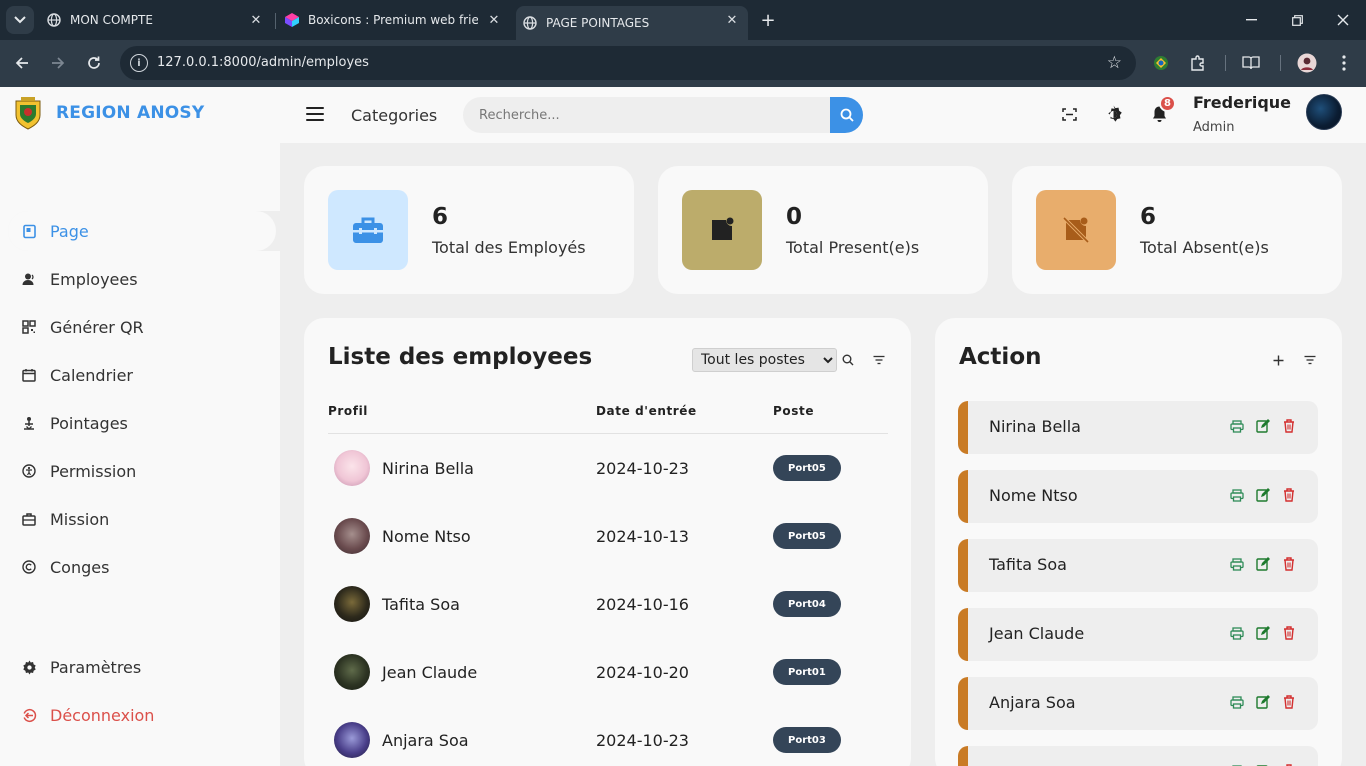  Describe the element at coordinates (646, 411) in the screenshot. I see `column-header-date: Date d'entrée` at that location.